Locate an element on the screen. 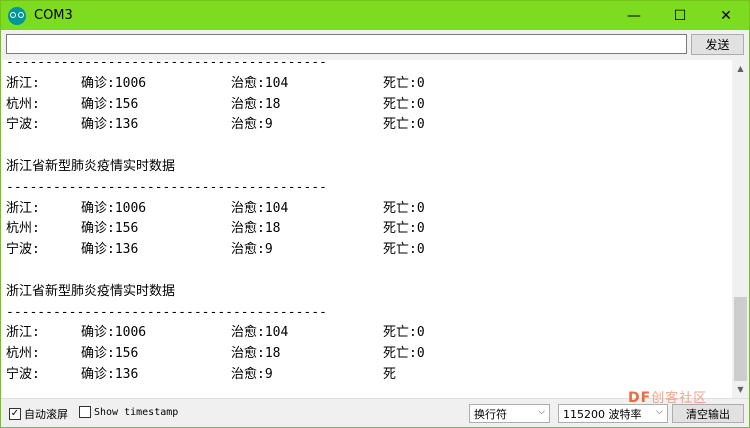  title-bar: COM3 — ☐ ✕ is located at coordinates (375, 15).